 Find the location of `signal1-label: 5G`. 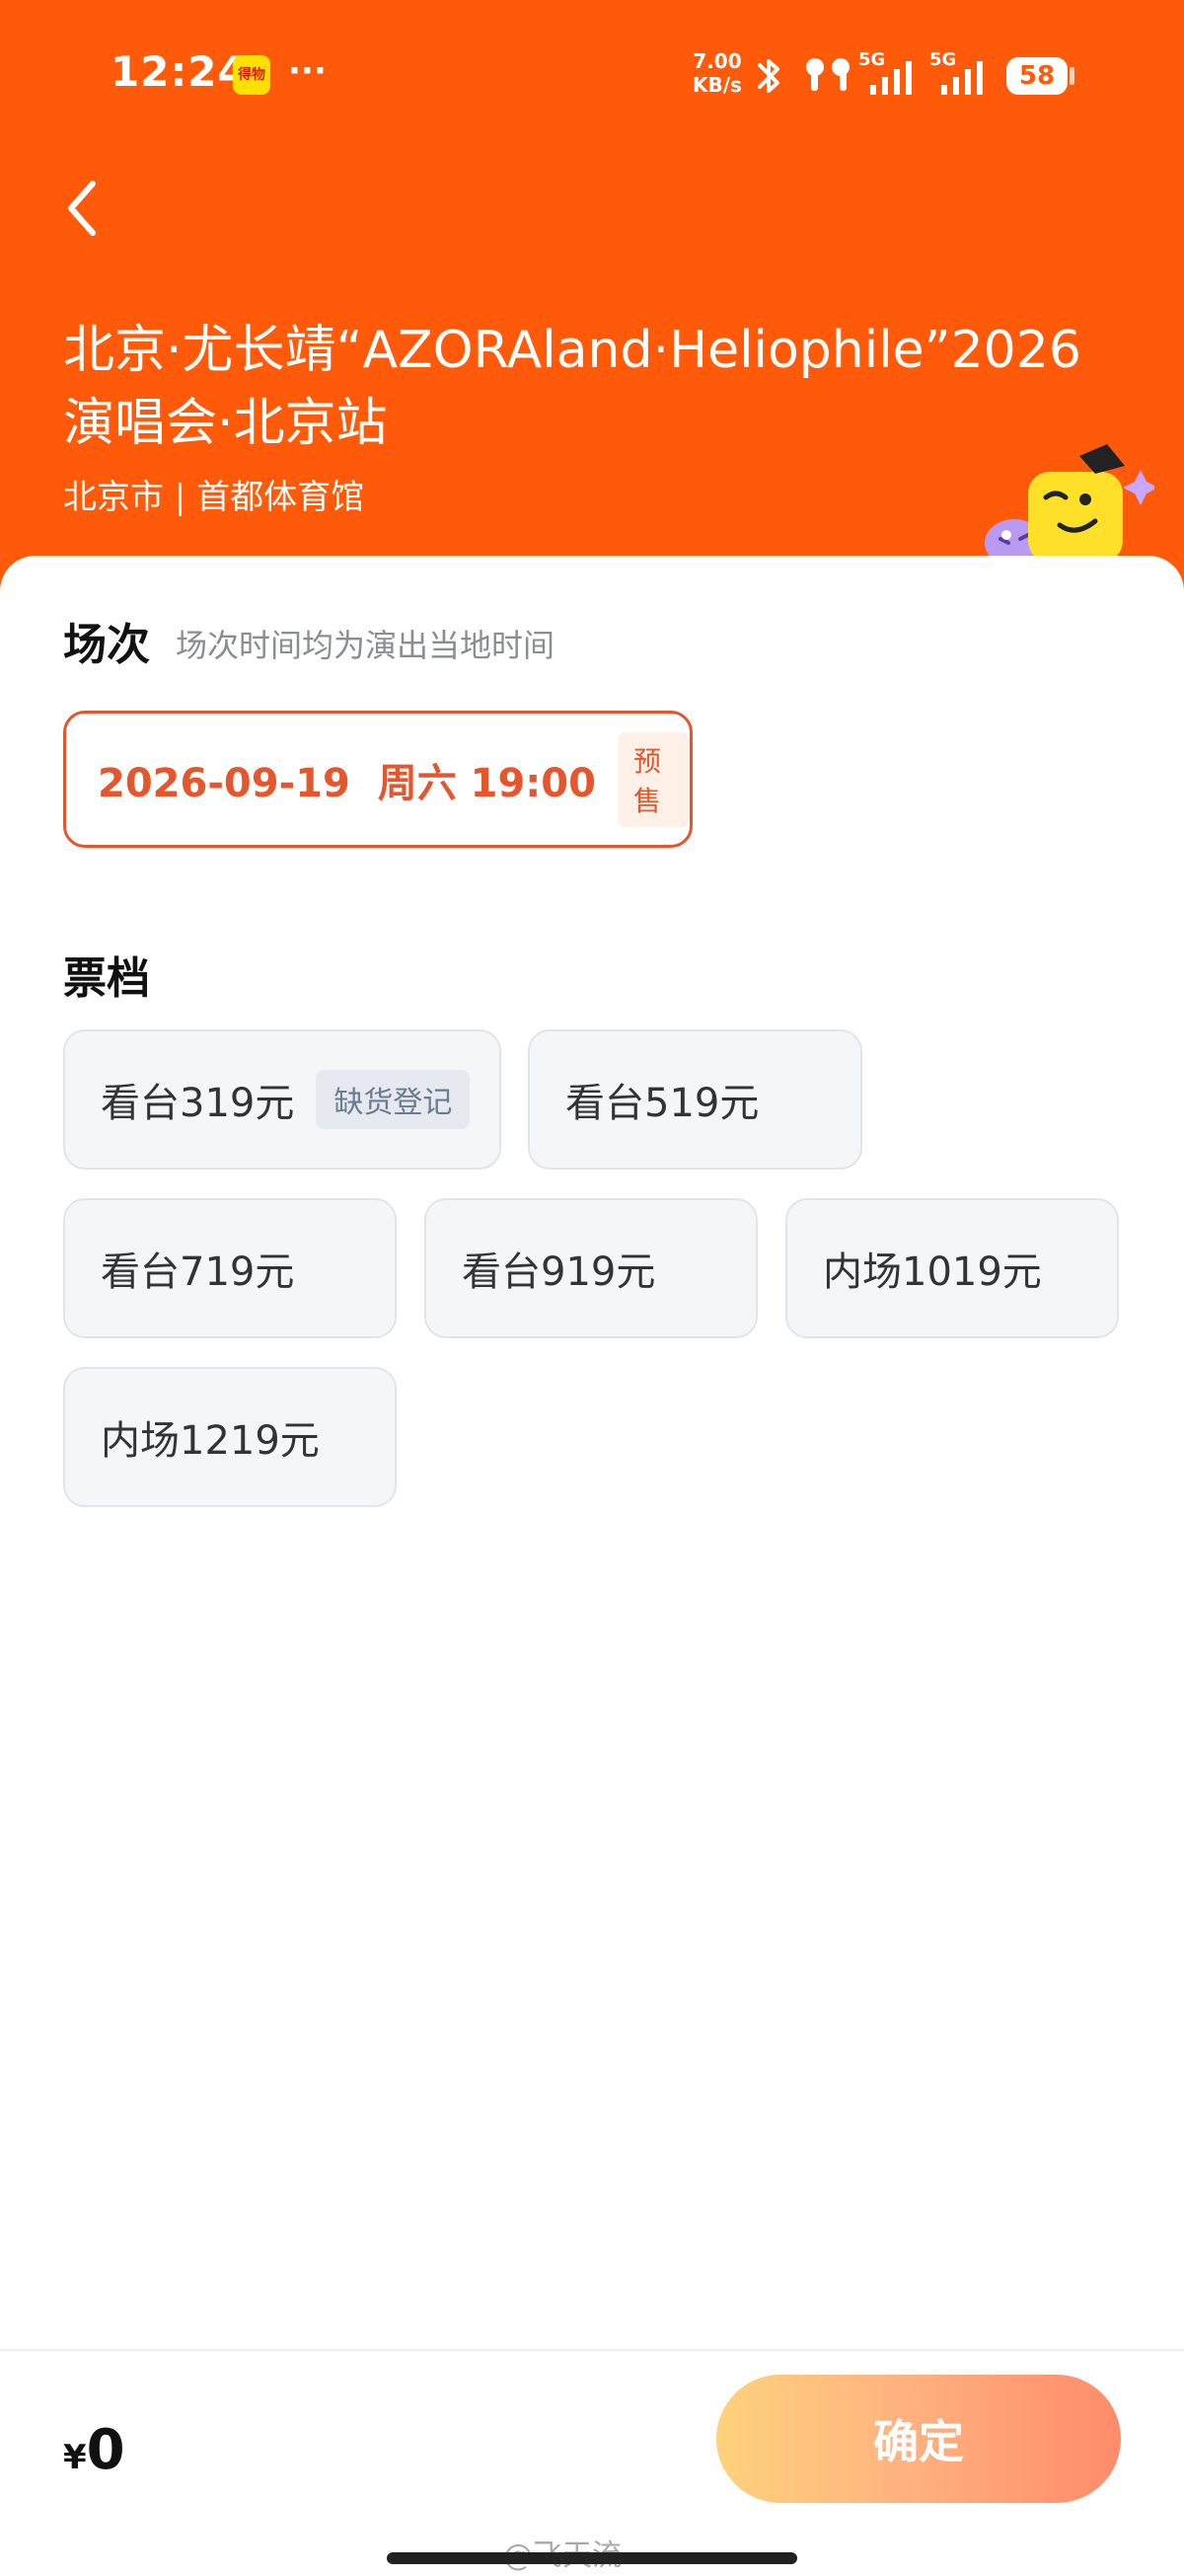

signal1-label: 5G is located at coordinates (872, 59).